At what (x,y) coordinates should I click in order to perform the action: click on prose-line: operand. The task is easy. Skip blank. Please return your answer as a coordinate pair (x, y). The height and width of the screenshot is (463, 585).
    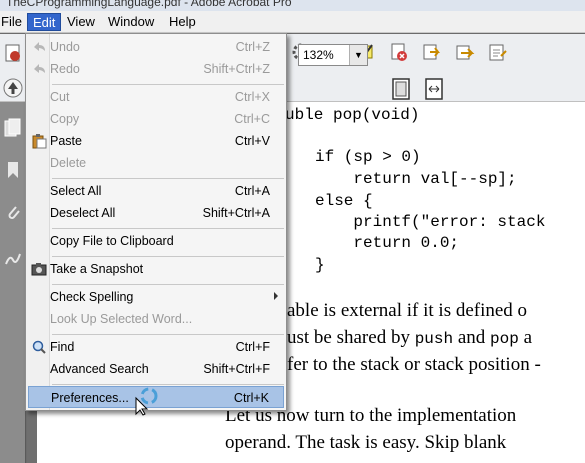
    Looking at the image, I should click on (366, 442).